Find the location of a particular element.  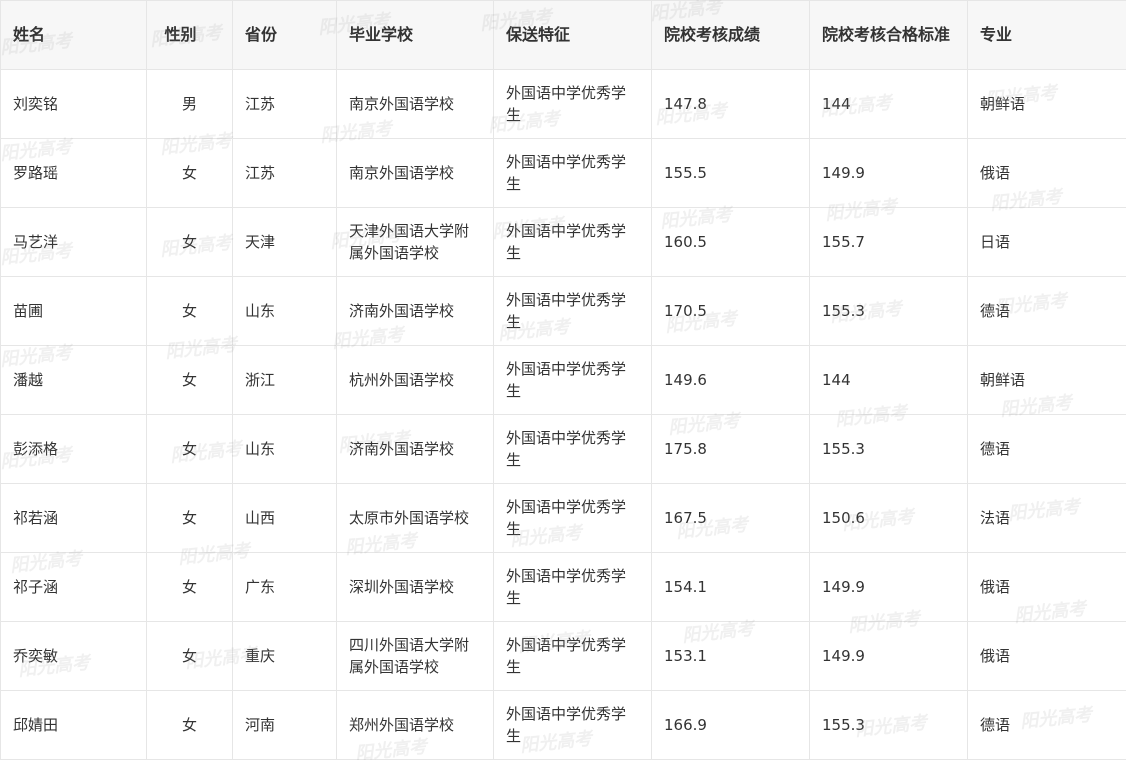

cell-score: 160.5 is located at coordinates (730, 242).